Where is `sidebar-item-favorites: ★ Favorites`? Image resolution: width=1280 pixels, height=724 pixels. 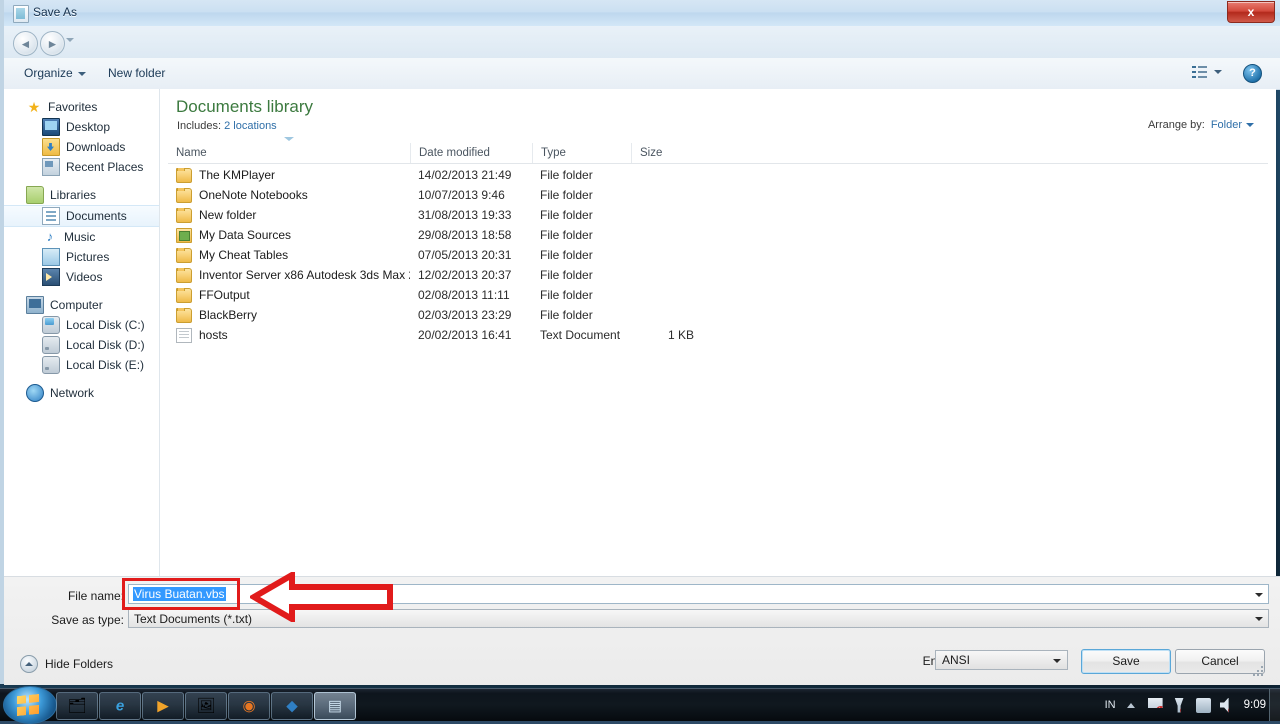 sidebar-item-favorites: ★ Favorites is located at coordinates (81, 107).